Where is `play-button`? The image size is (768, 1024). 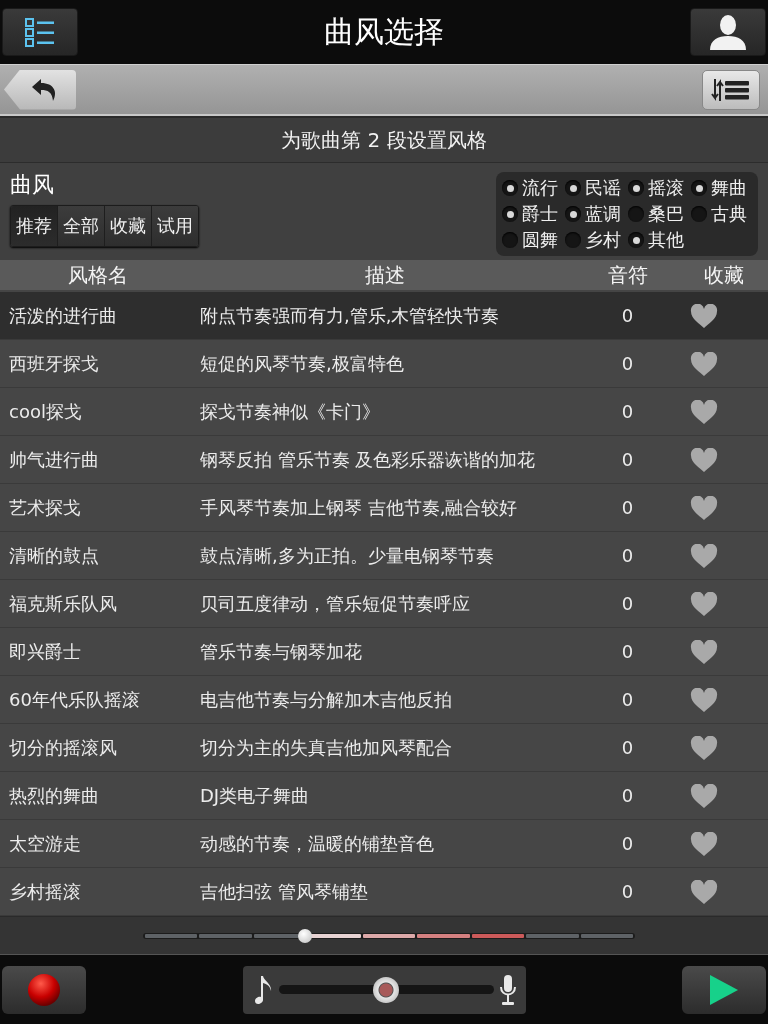 play-button is located at coordinates (724, 989).